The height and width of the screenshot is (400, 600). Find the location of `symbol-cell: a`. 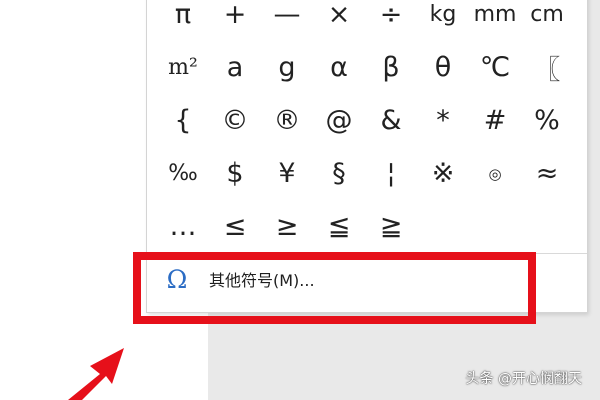

symbol-cell: a is located at coordinates (235, 67).